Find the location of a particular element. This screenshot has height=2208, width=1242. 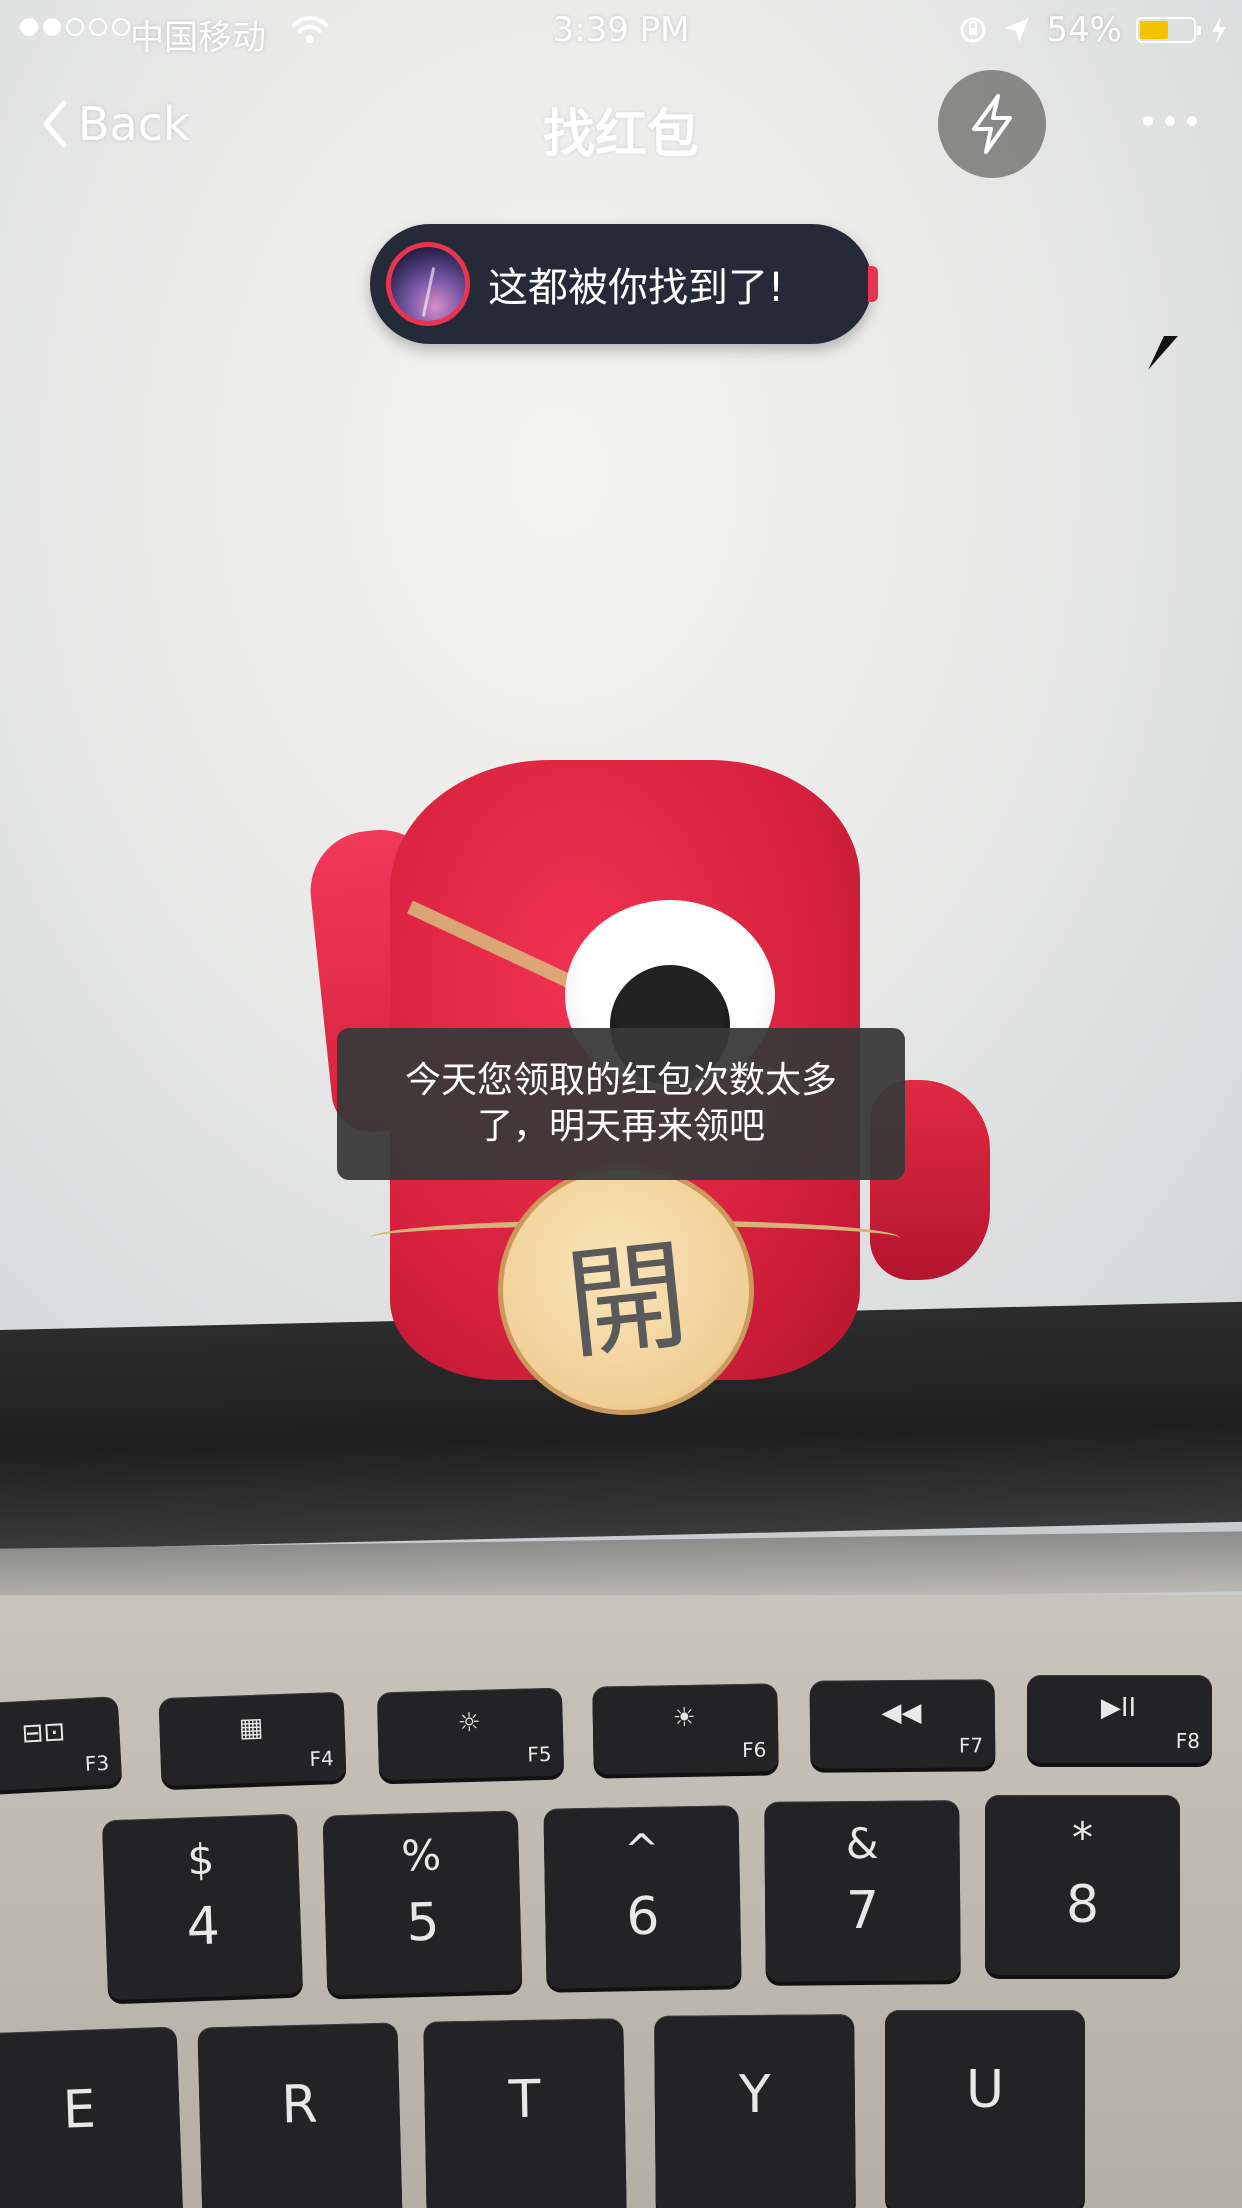

key-e: E is located at coordinates (92, 2117).